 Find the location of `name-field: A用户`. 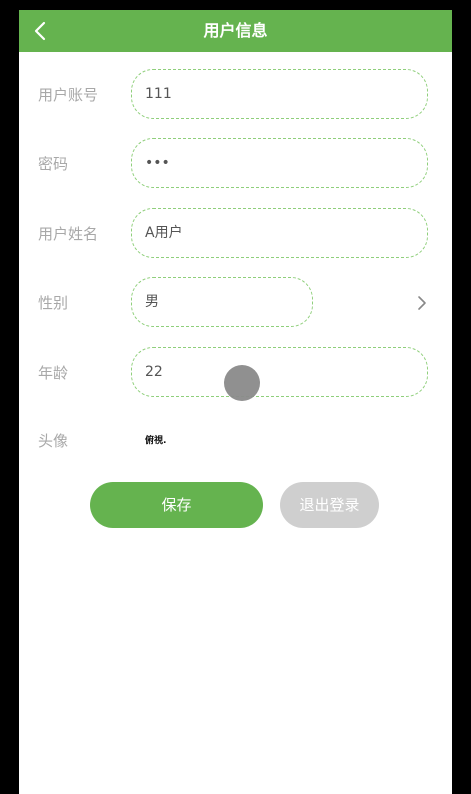

name-field: A用户 is located at coordinates (279, 233).